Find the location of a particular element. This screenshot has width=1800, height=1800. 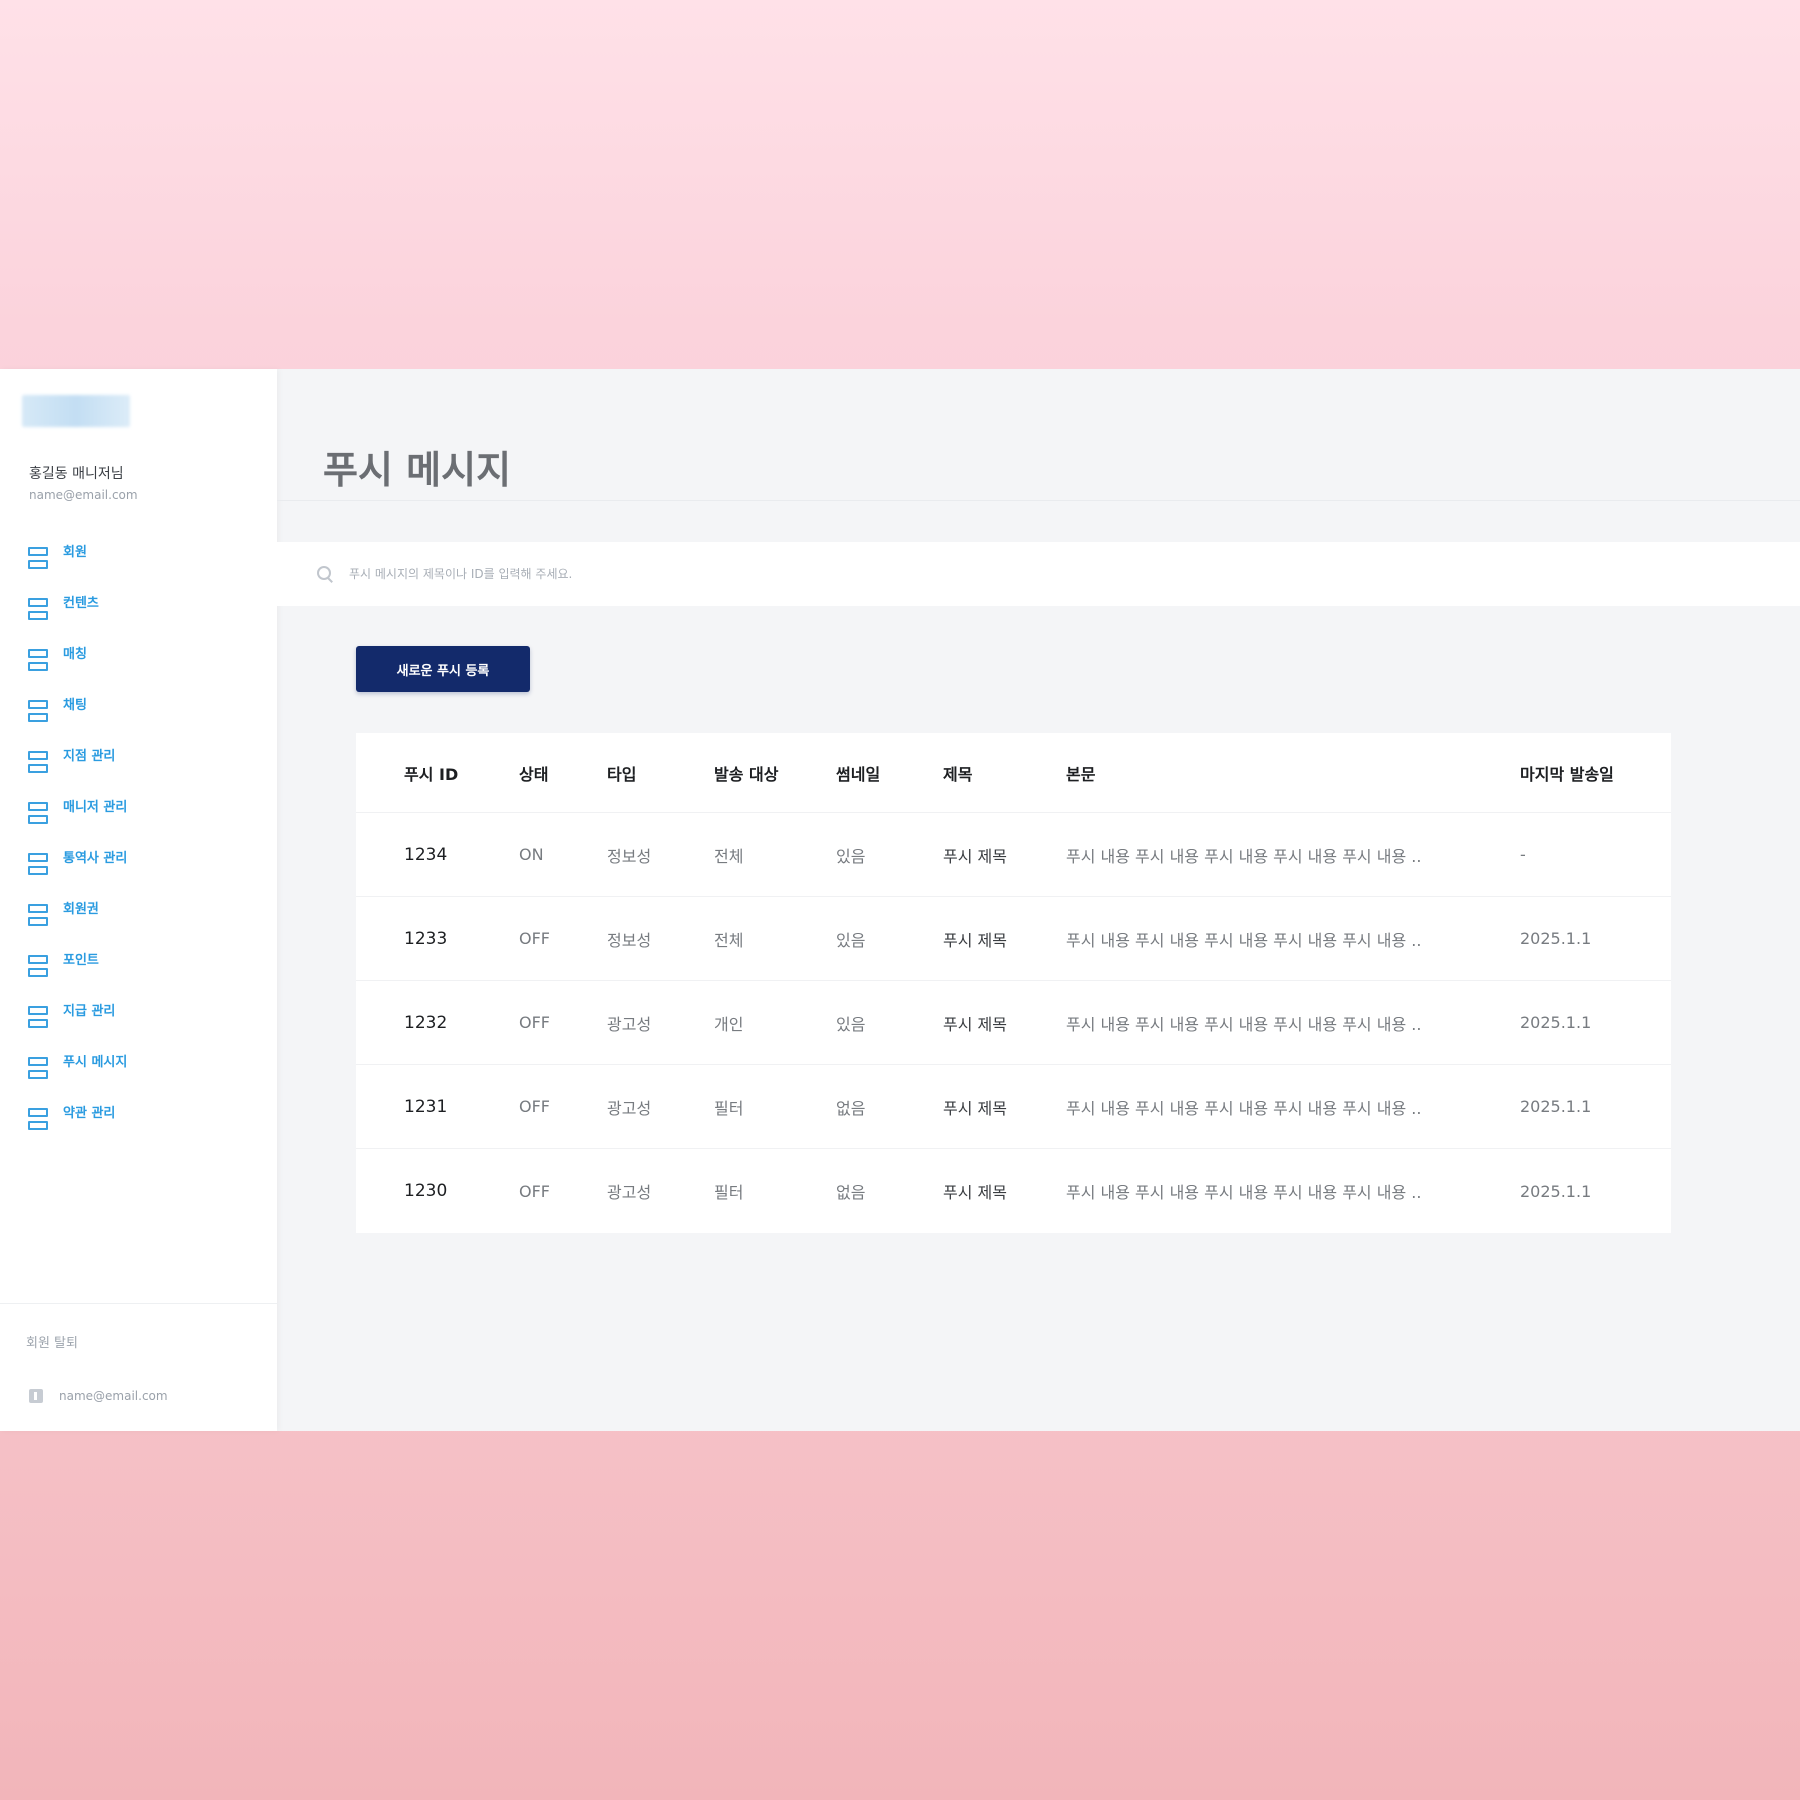

sidebar-item-label: 회원 is located at coordinates (75, 552).